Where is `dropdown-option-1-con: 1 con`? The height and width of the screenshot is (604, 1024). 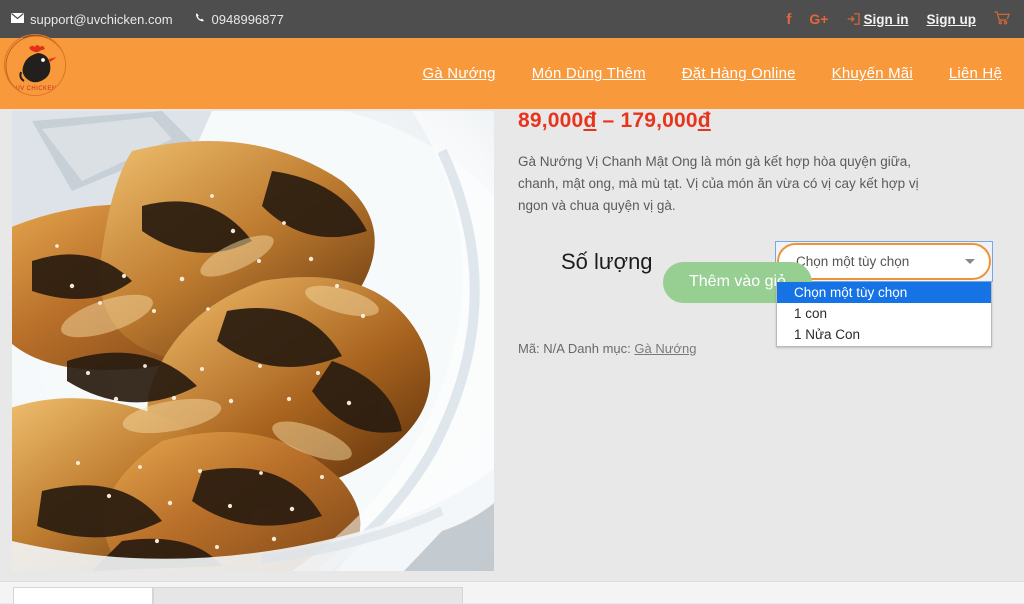
dropdown-option-1-con: 1 con is located at coordinates (884, 313).